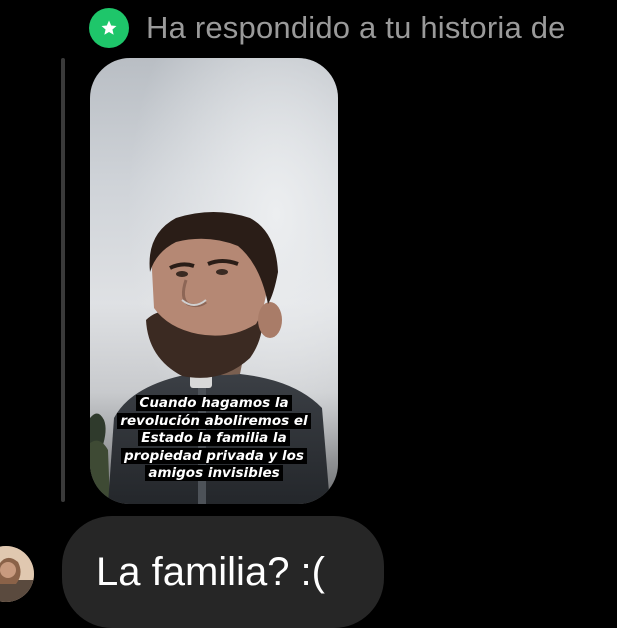 The height and width of the screenshot is (628, 617). What do you see at coordinates (214, 404) in the screenshot?
I see `story-caption-line: Cuando hagamos la` at bounding box center [214, 404].